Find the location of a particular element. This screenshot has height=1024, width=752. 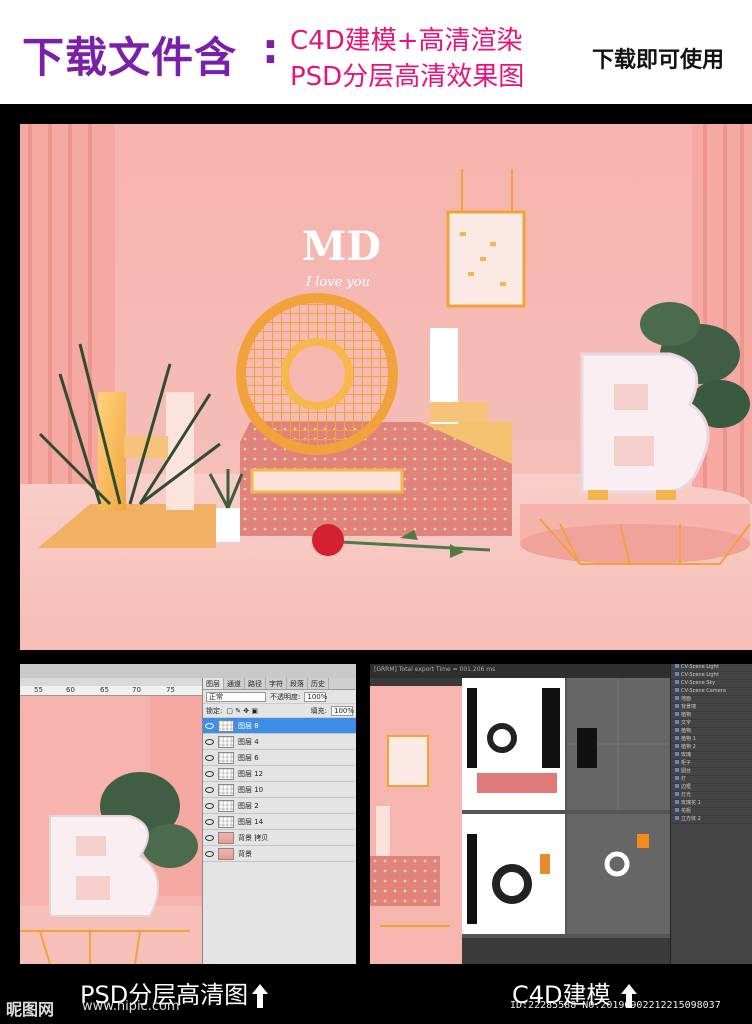

object-row: 地面 is located at coordinates (711, 700).